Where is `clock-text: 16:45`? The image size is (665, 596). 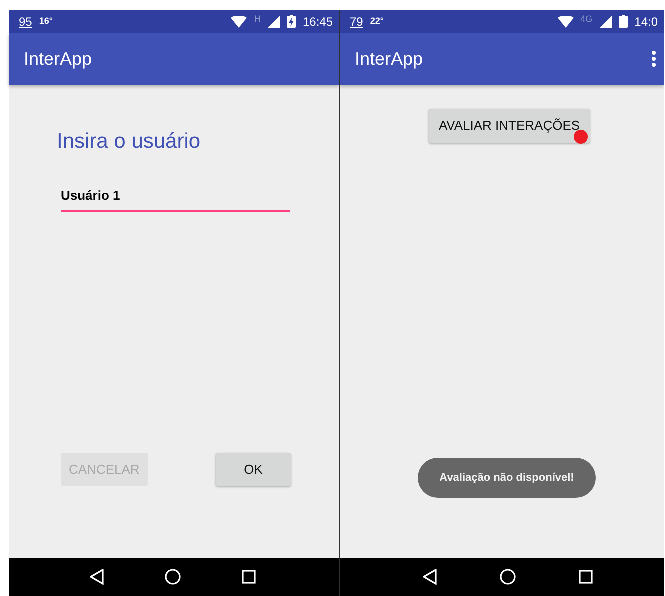 clock-text: 16:45 is located at coordinates (317, 22).